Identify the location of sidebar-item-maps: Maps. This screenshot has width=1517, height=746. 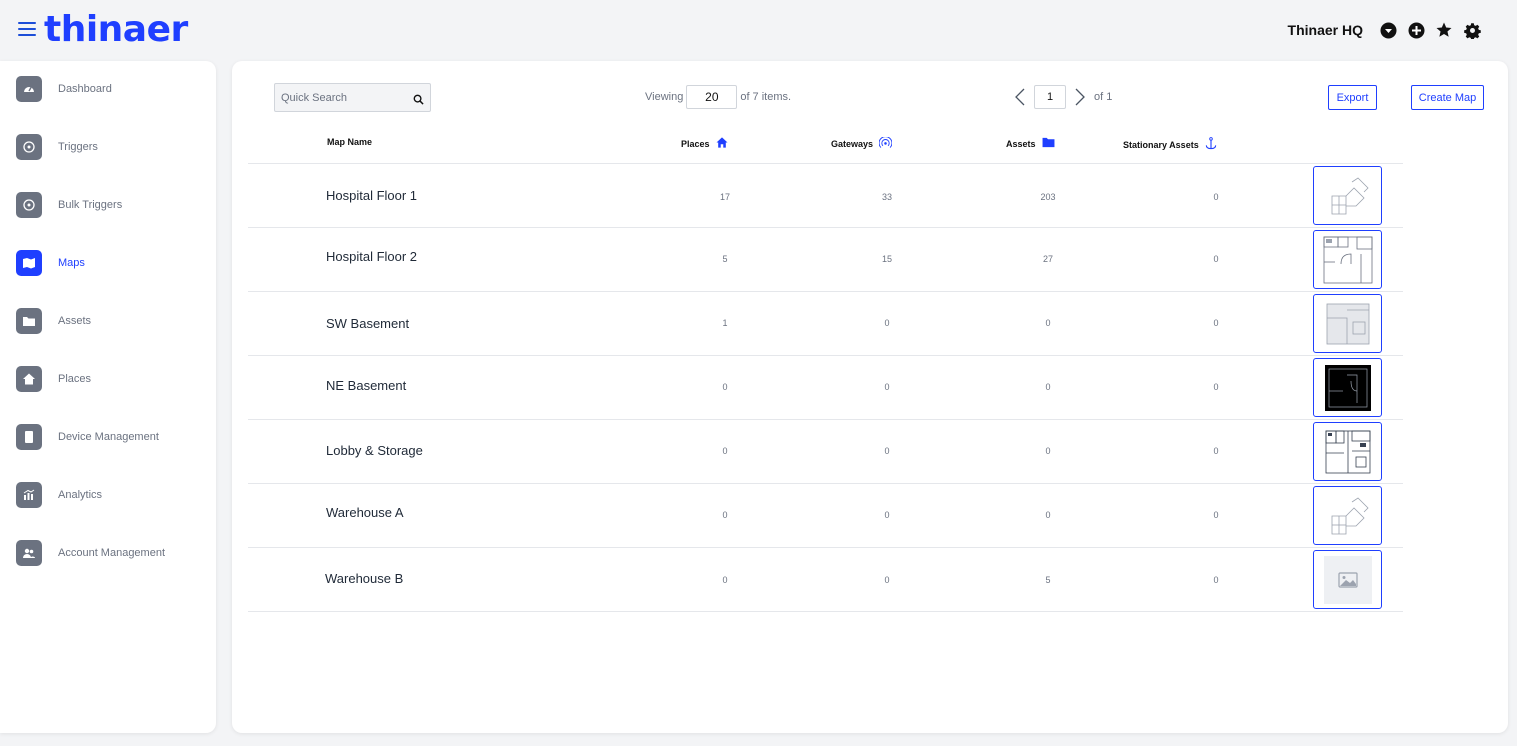
(50, 263).